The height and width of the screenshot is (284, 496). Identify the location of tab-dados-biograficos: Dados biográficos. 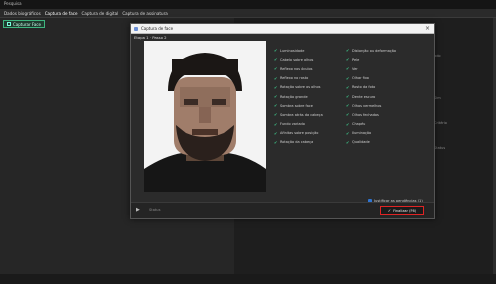
(22, 13).